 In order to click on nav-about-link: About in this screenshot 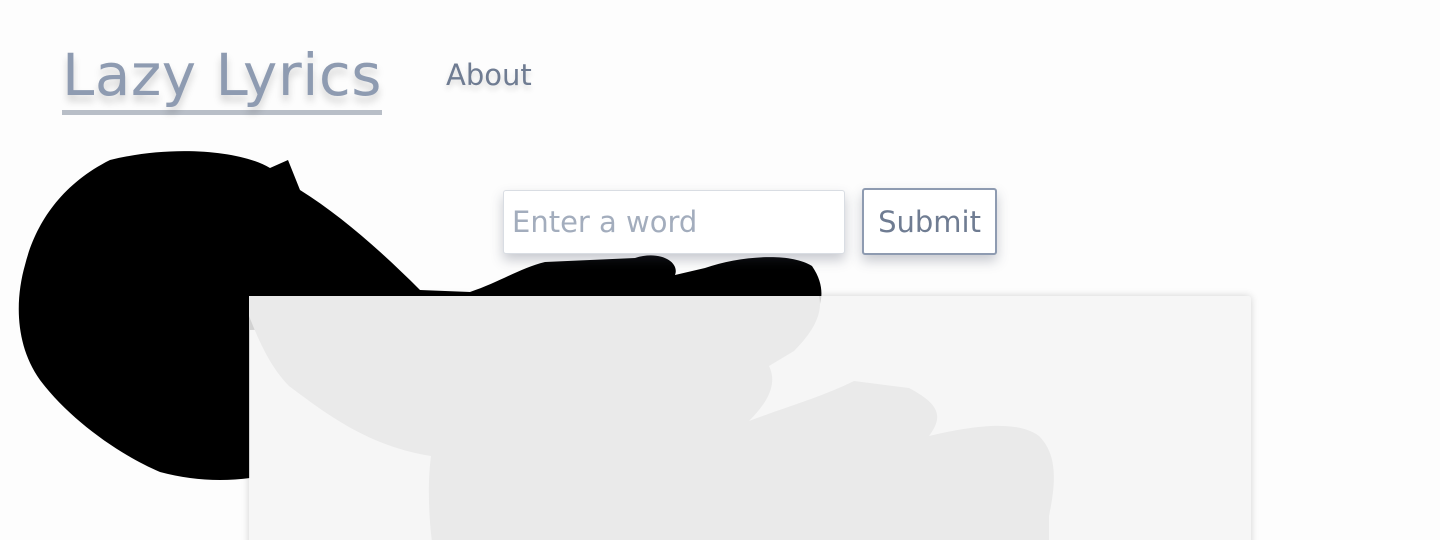, I will do `click(489, 75)`.